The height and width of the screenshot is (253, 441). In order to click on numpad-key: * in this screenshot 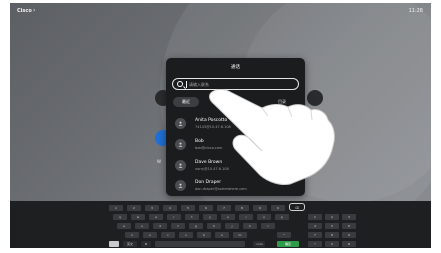, I will do `click(315, 244)`.